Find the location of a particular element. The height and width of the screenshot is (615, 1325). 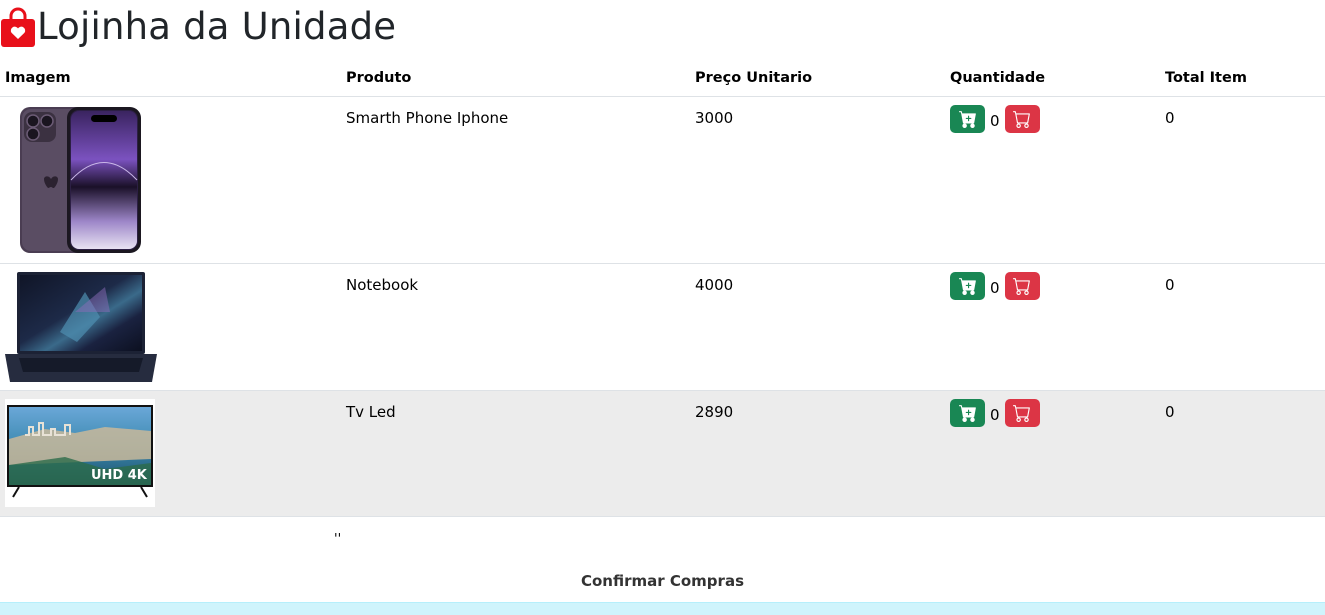

unit-price: 2890 is located at coordinates (817, 453).